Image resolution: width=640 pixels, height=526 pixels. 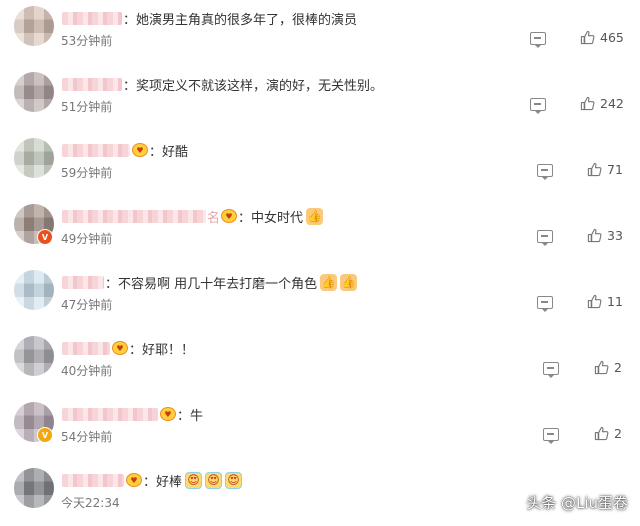 I want to click on comment-text: 奖项定义不就该这样，演的好，无关性别。, so click(x=260, y=86).